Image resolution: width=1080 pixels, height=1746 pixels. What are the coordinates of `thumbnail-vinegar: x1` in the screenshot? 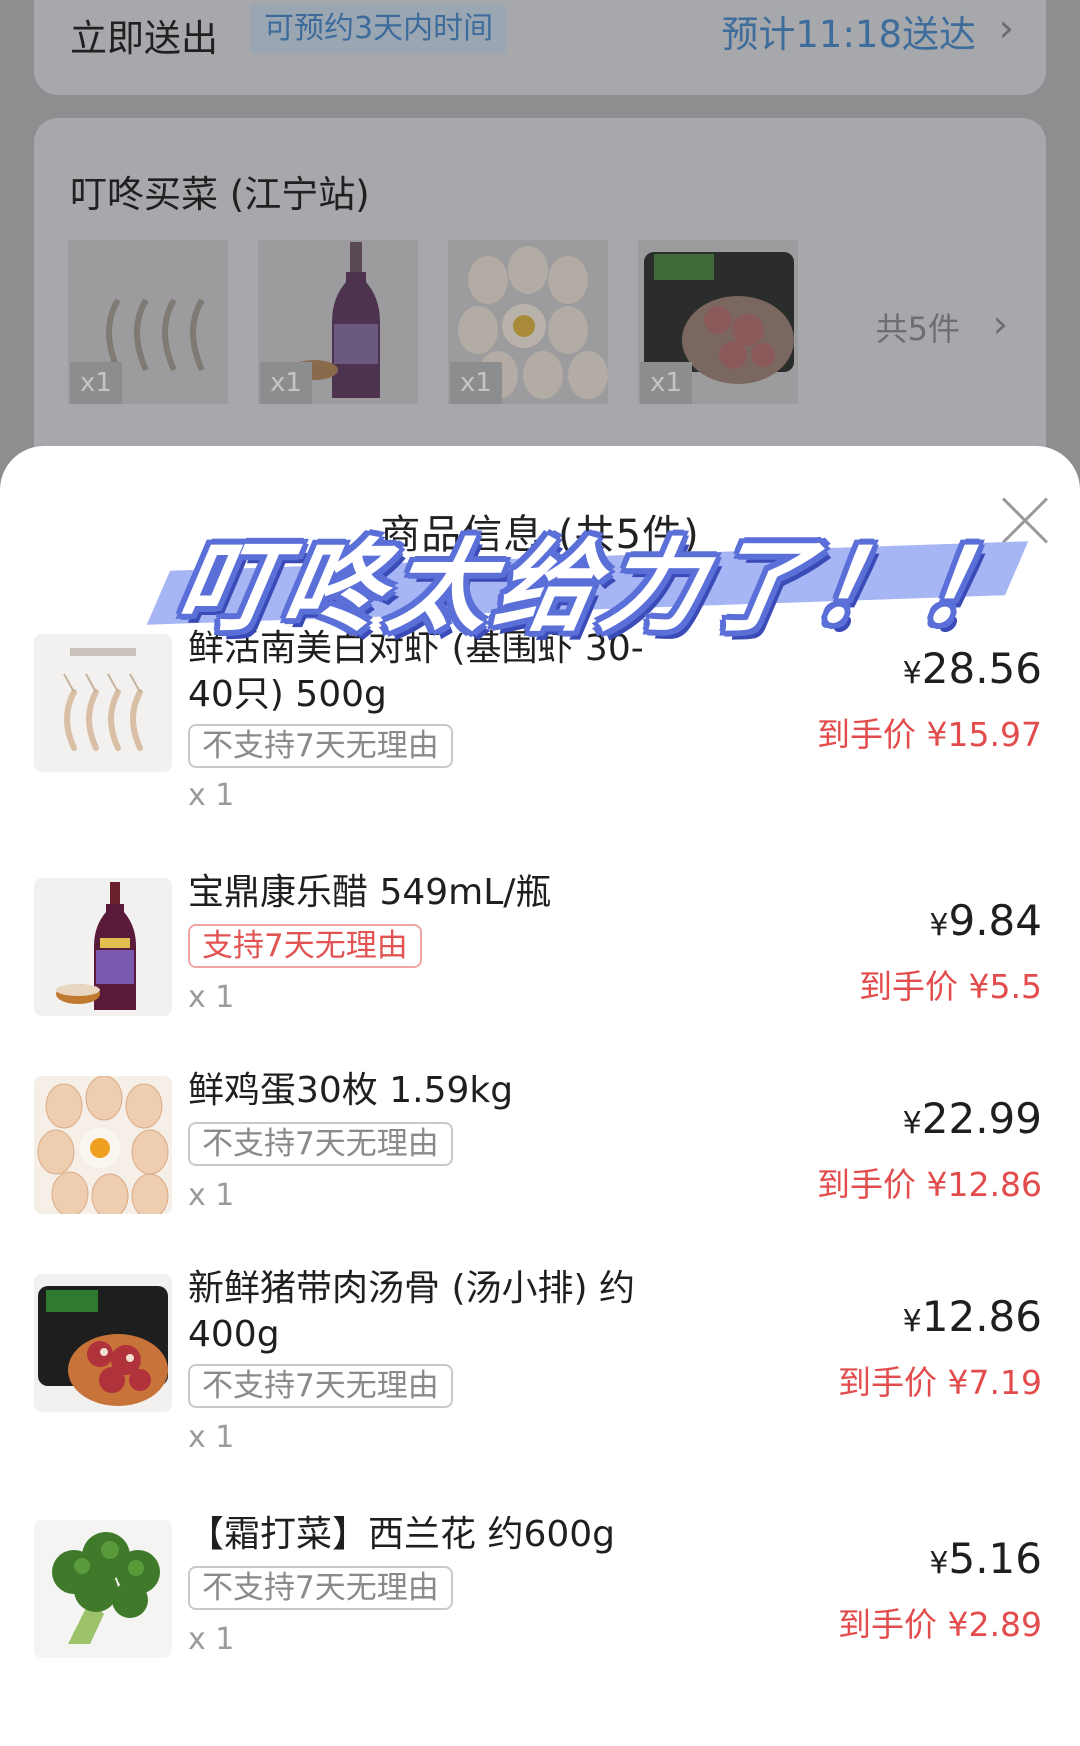 It's located at (338, 322).